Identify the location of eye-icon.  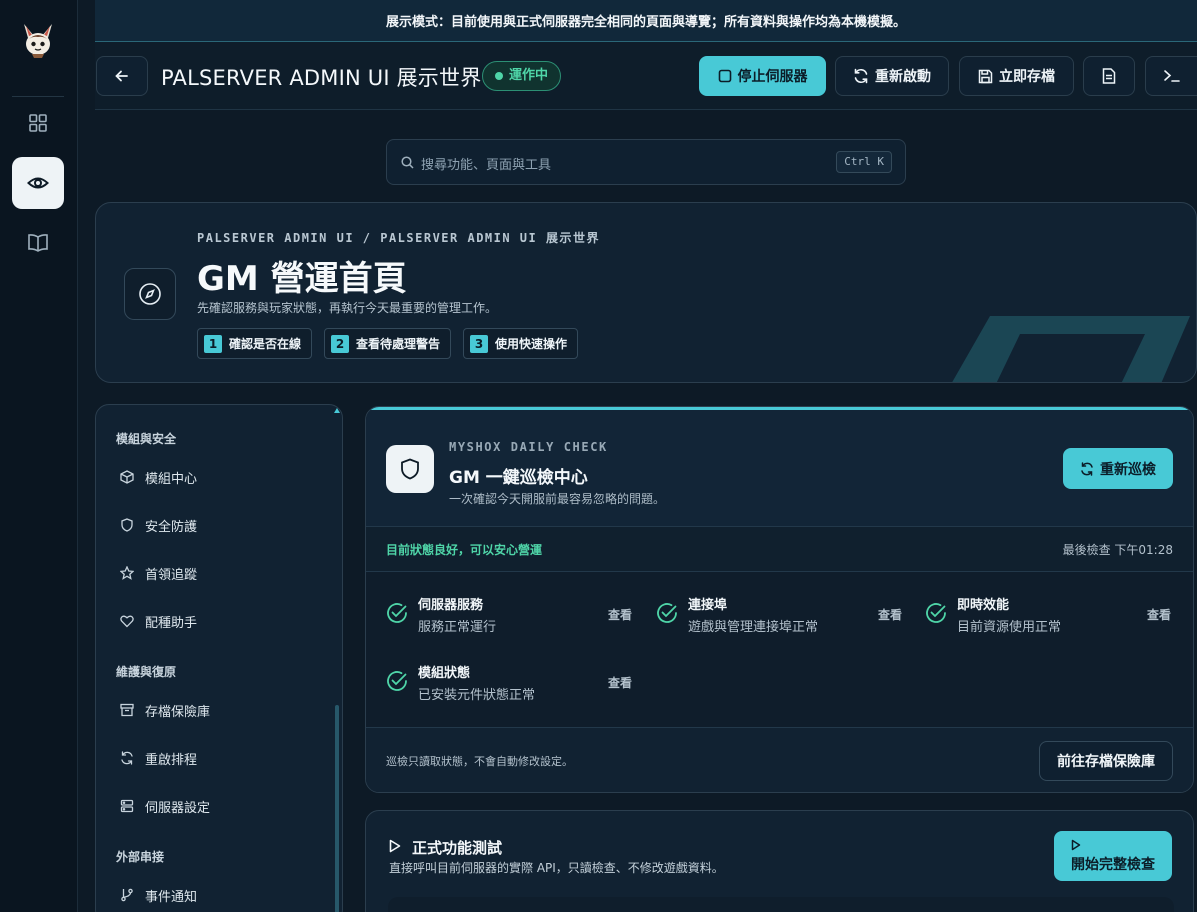
(38, 183).